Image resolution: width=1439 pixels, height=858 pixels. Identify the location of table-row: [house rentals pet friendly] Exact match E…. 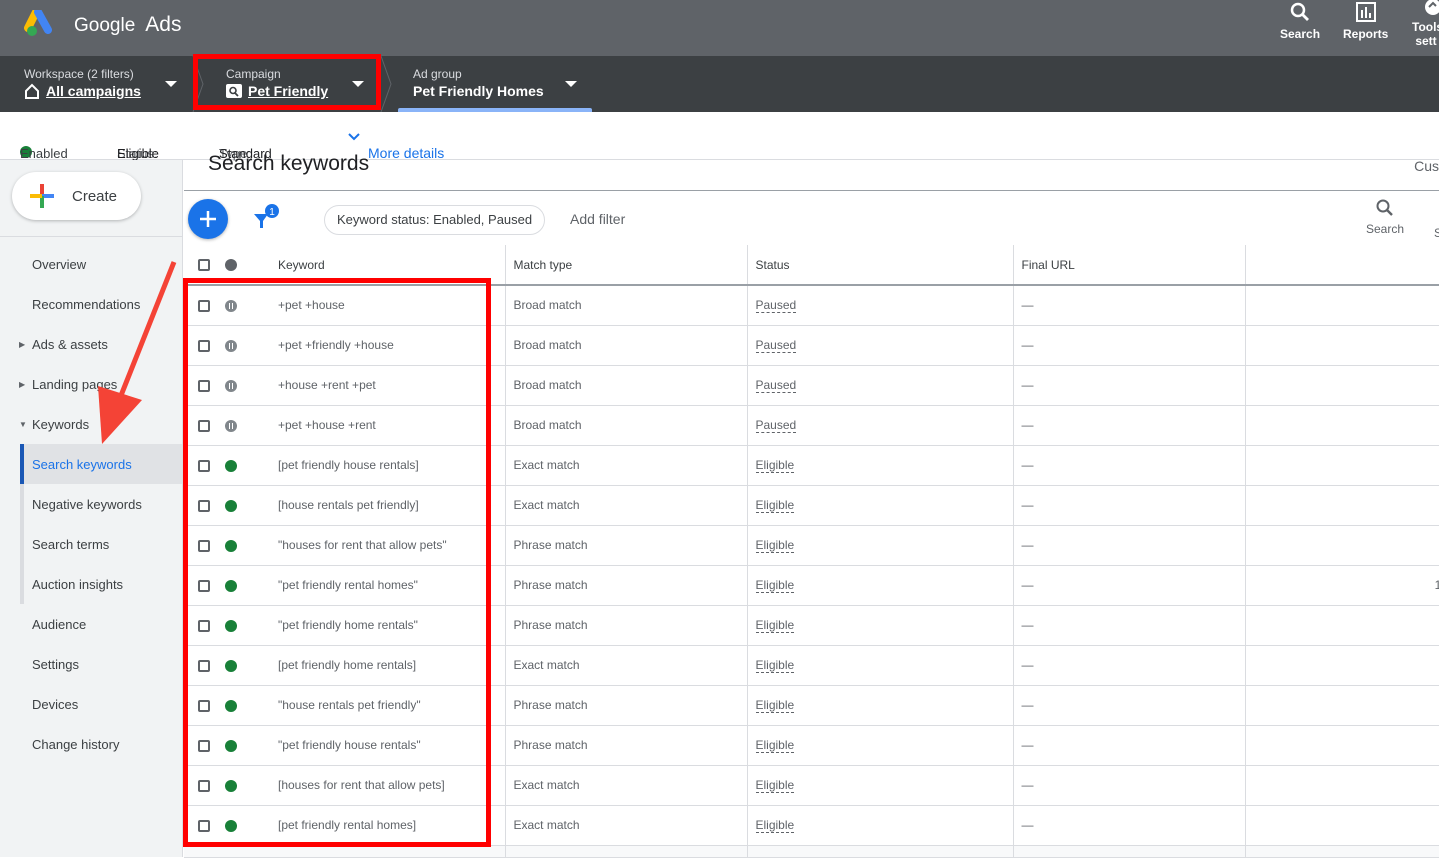
(811, 505).